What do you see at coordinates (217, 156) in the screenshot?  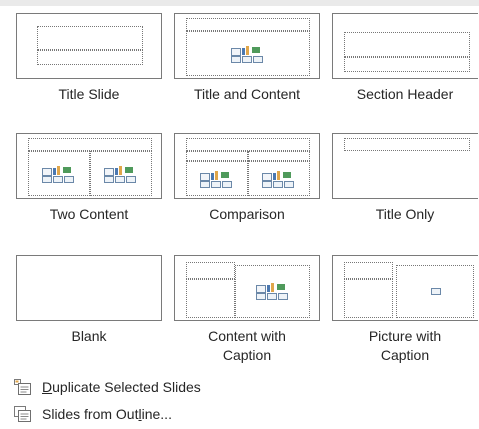 I see `left-heading-placeholder` at bounding box center [217, 156].